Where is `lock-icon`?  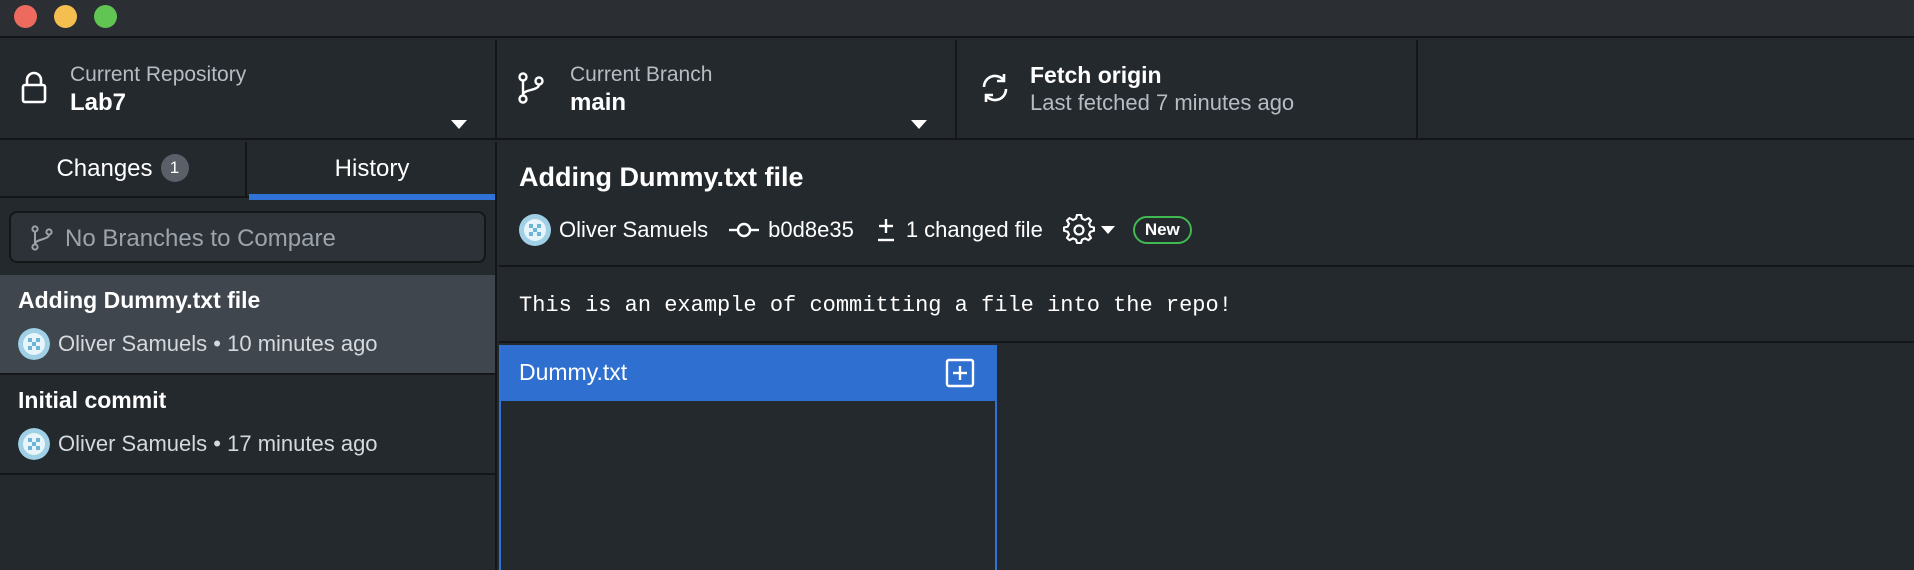 lock-icon is located at coordinates (34, 87).